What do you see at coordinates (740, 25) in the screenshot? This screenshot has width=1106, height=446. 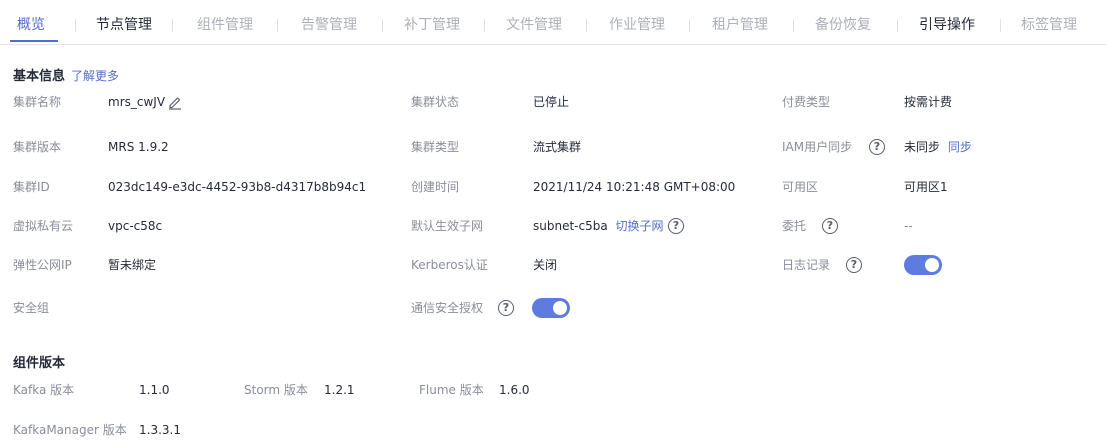 I see `tab-tenant-management: 租户管理` at bounding box center [740, 25].